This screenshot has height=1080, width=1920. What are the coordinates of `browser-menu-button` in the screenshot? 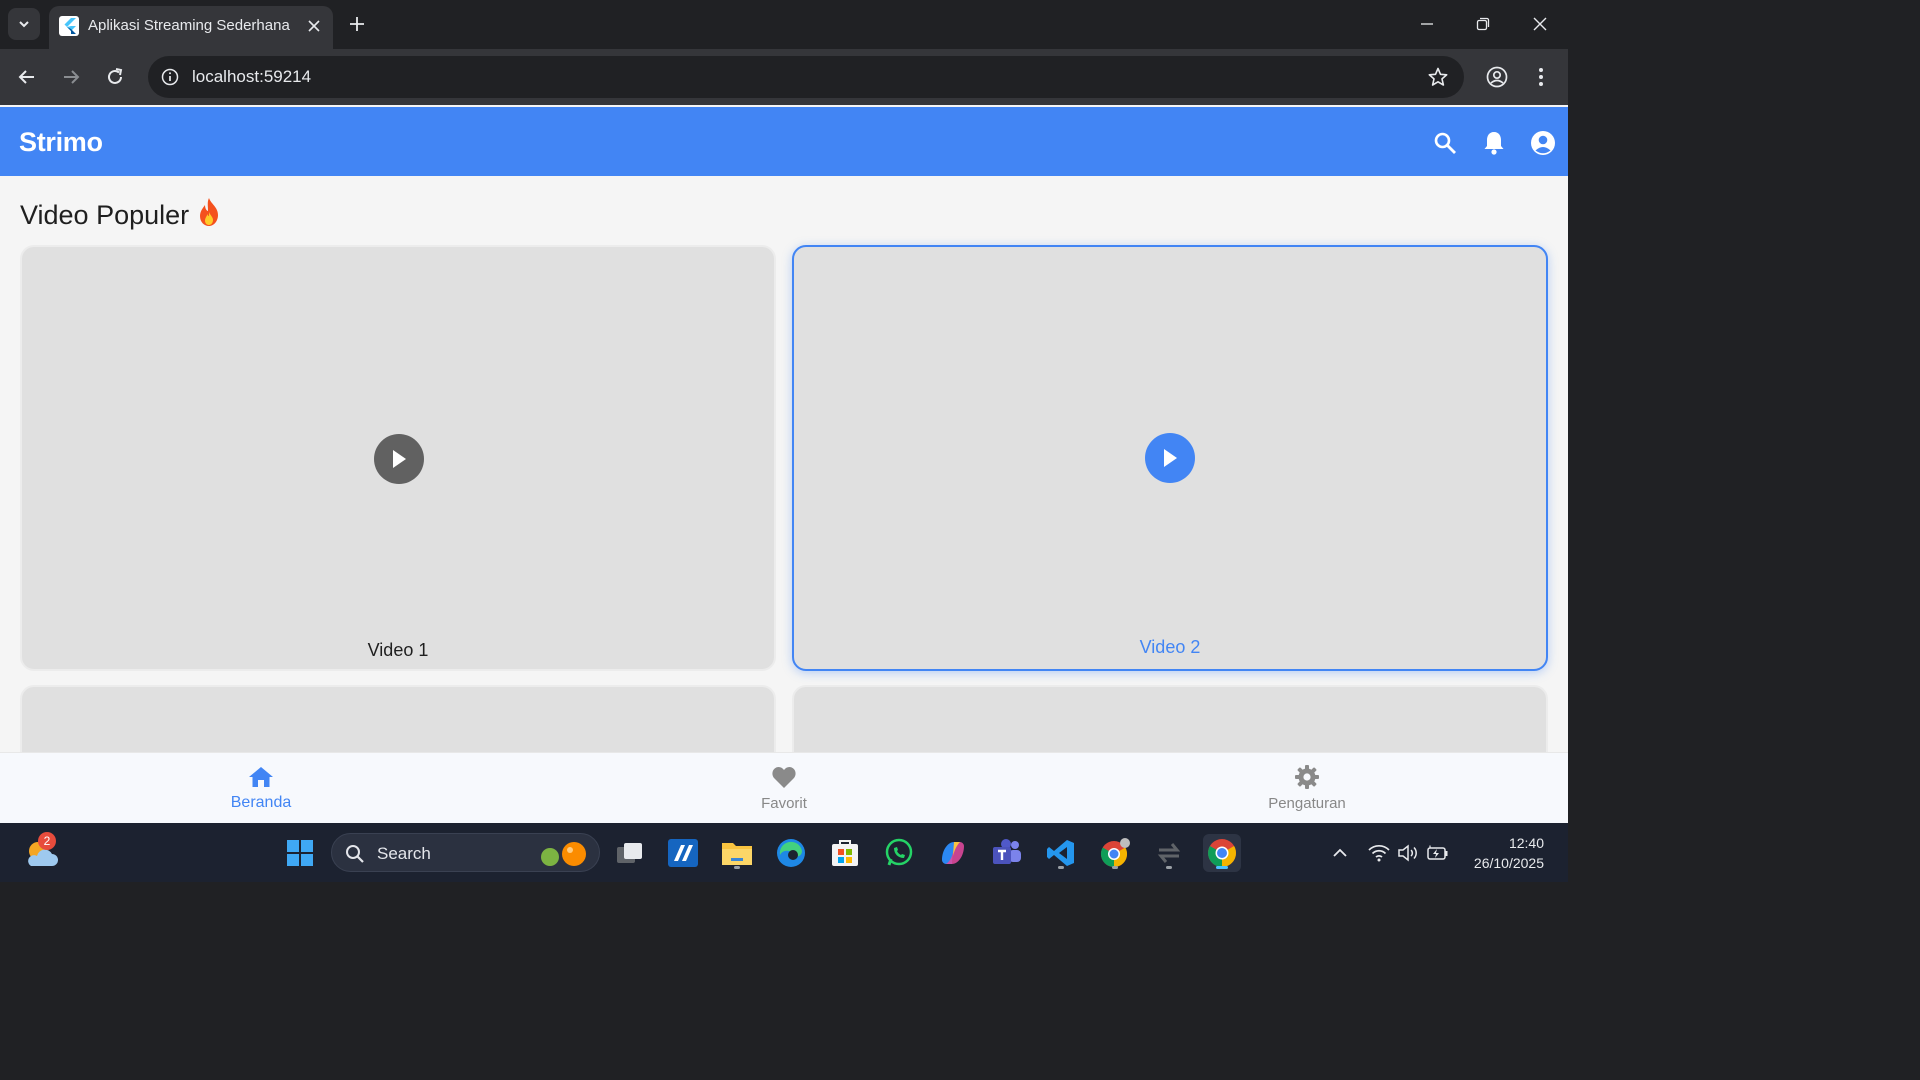 It's located at (1541, 77).